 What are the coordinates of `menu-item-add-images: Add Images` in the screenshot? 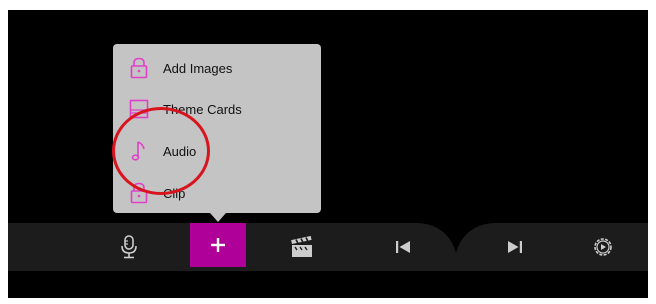 It's located at (217, 68).